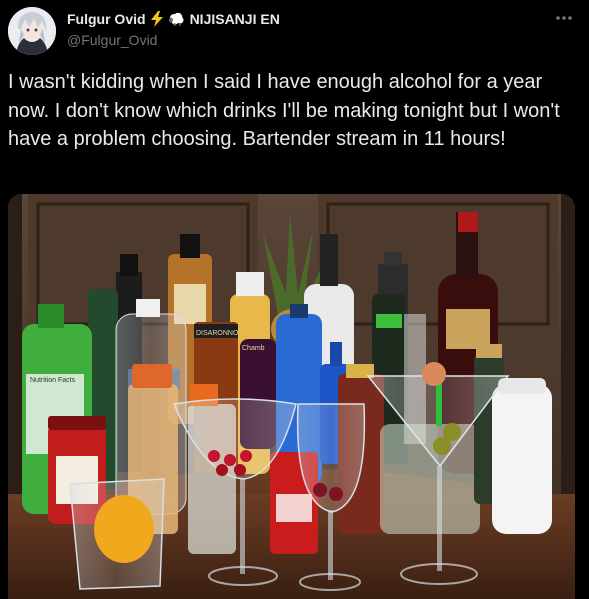 The height and width of the screenshot is (599, 589). I want to click on author-name-row: Fulgur Ovid NIJISANJI EN, so click(173, 19).